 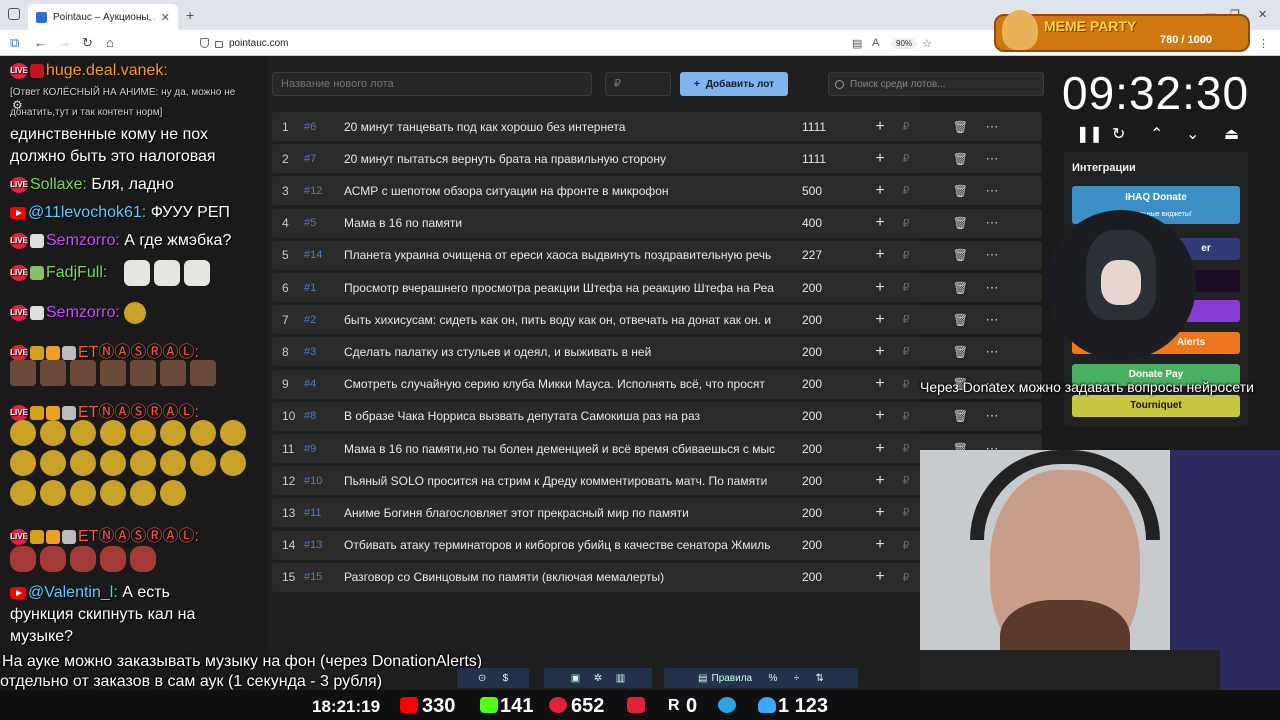 I want to click on lot-amount: 500, so click(x=831, y=191).